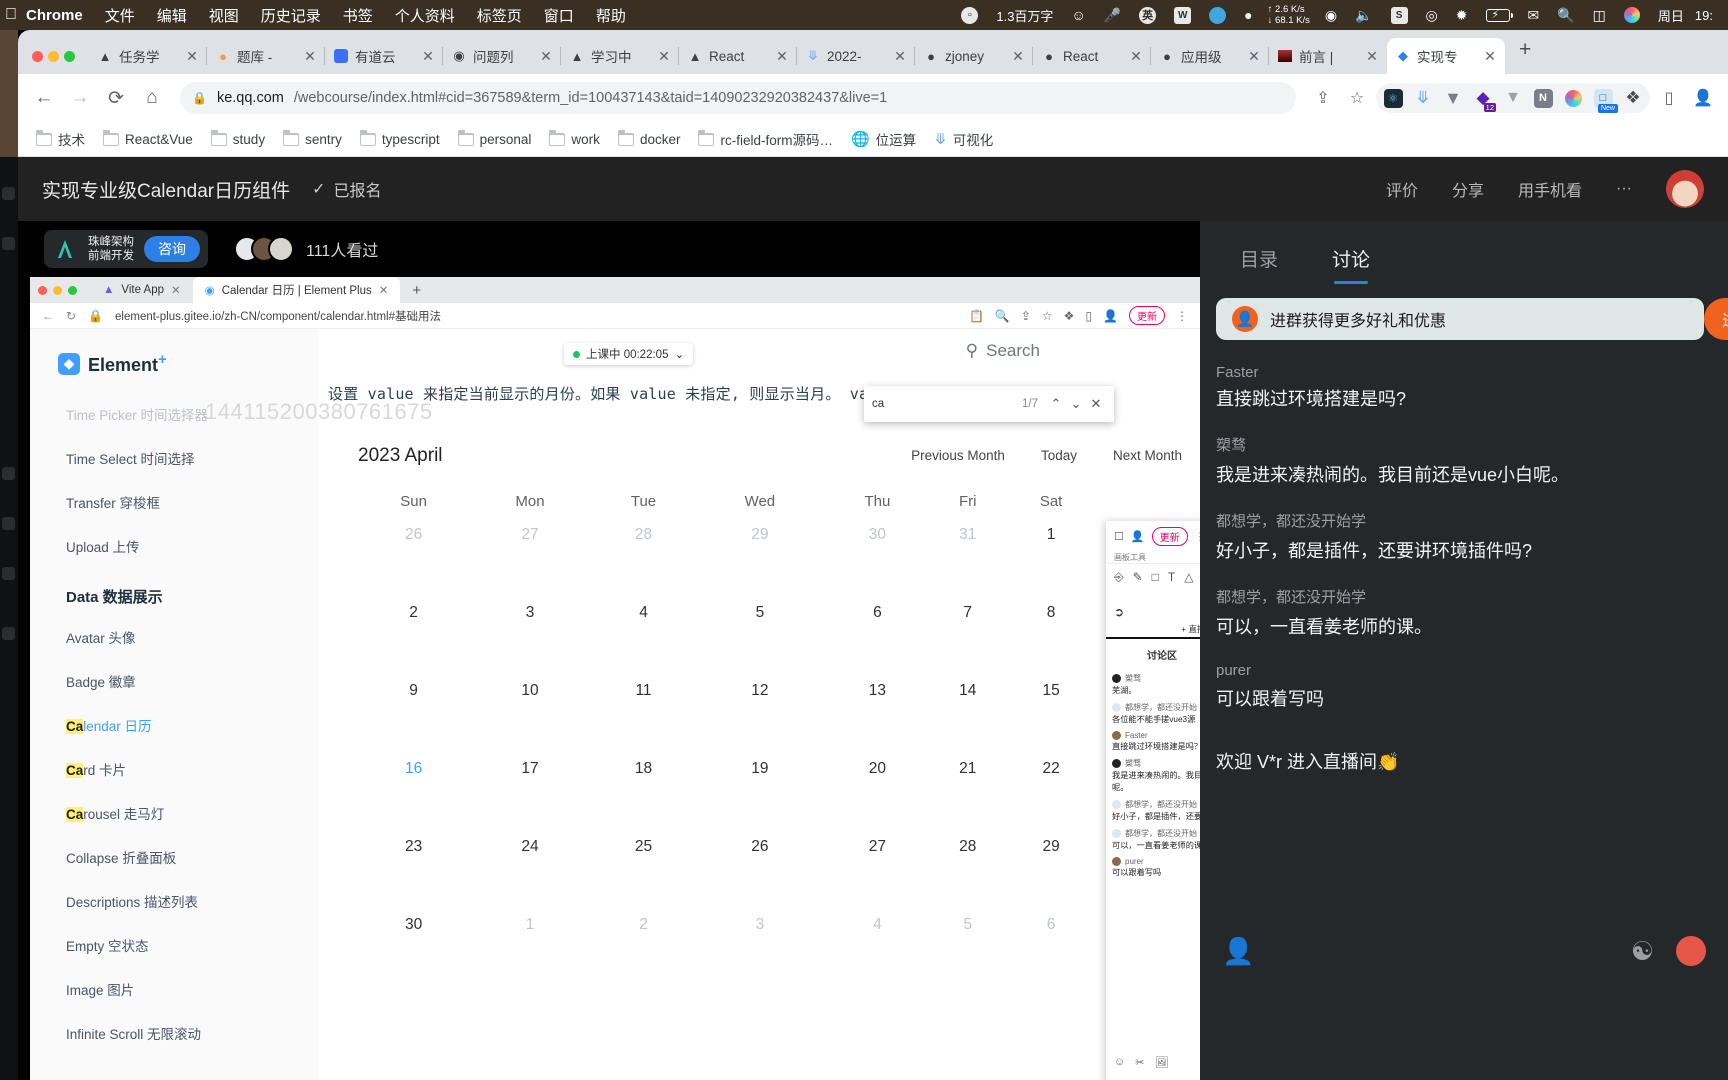 This screenshot has width=1728, height=1080. I want to click on browser-tab-3: 有道云 ✕, so click(383, 56).